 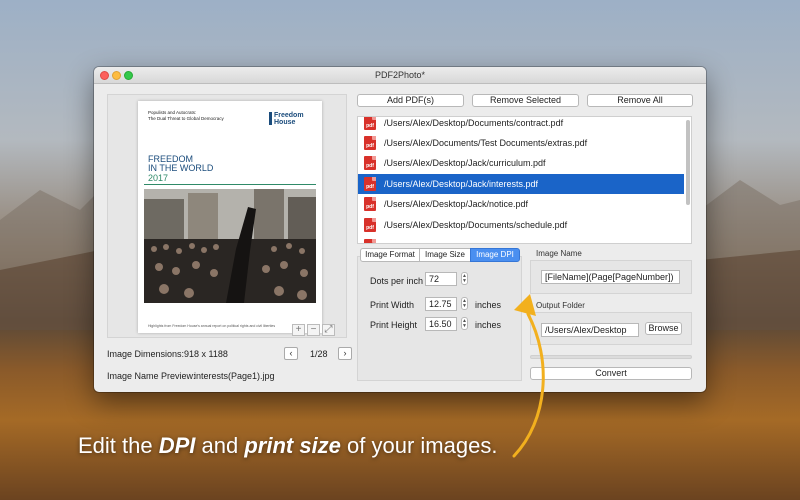 I want to click on zoom-window-button, so click(x=128, y=75).